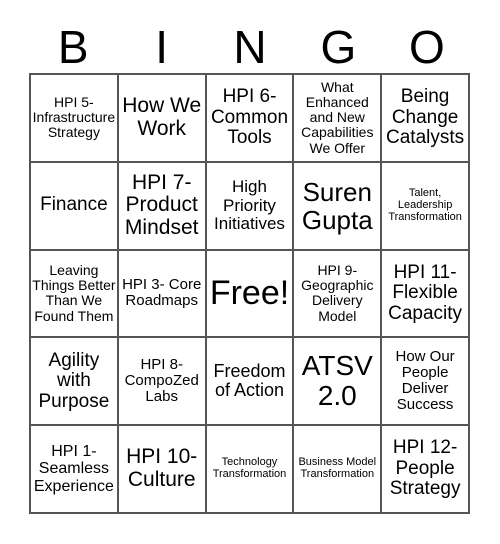  I want to click on bingo-cell: HPI 12- People Strategy, so click(425, 469).